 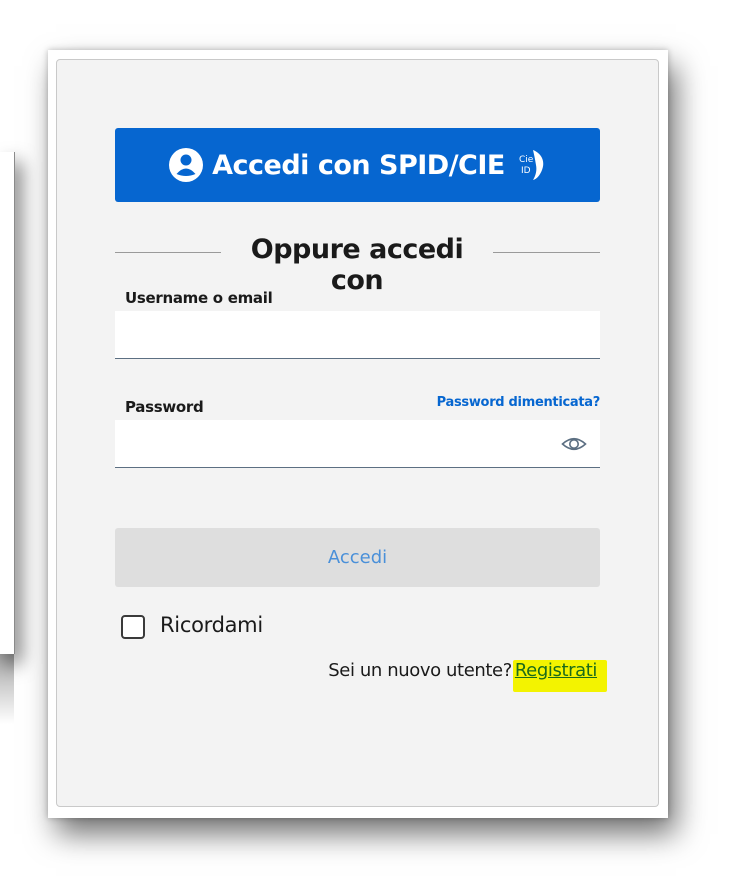 I want to click on new-user-row: Sei un nuovo utente? Registrati, so click(x=464, y=670).